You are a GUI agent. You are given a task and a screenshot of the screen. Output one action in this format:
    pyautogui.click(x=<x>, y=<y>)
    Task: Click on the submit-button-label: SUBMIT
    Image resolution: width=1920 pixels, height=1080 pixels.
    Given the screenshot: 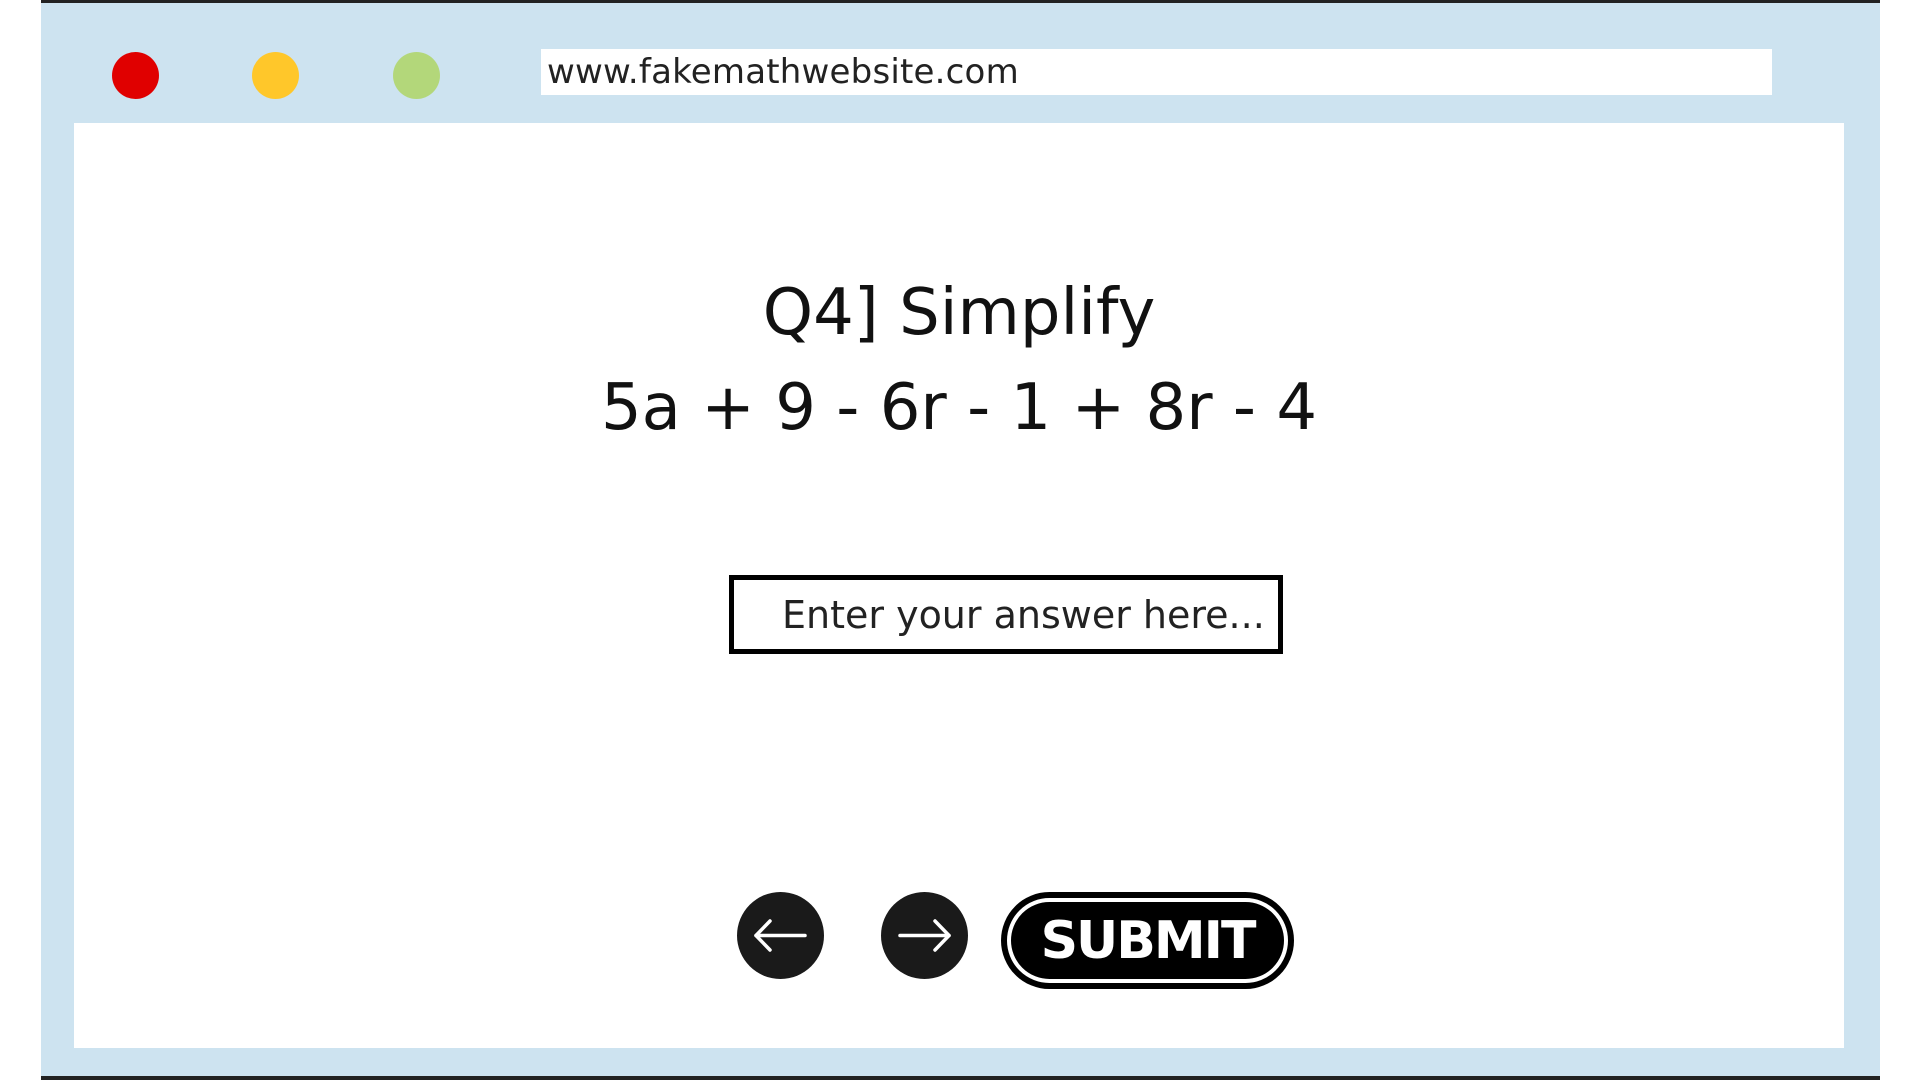 What is the action you would take?
    pyautogui.click(x=1147, y=940)
    